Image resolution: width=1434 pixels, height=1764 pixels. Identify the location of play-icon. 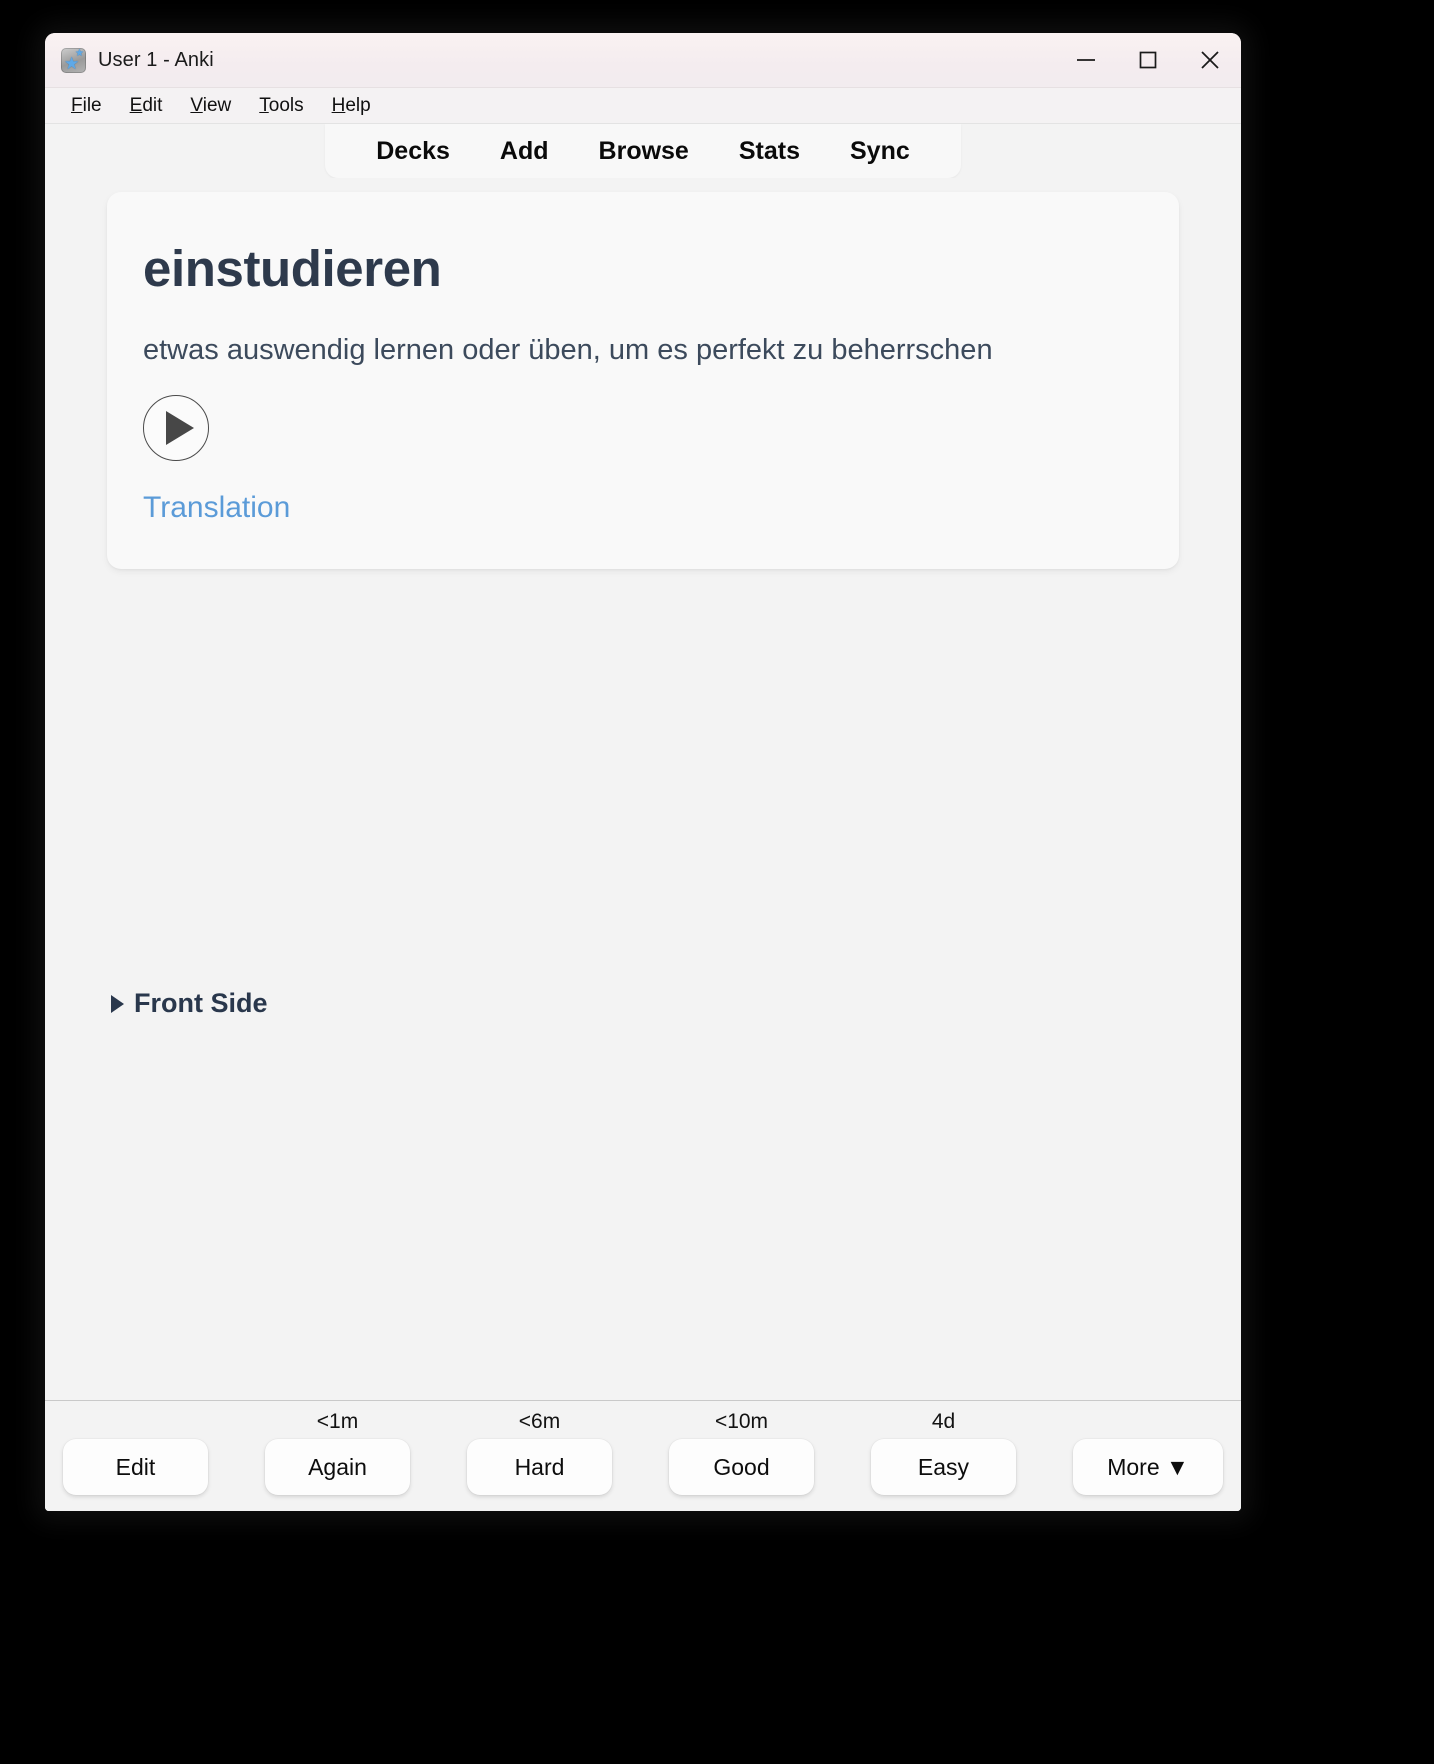
(180, 428).